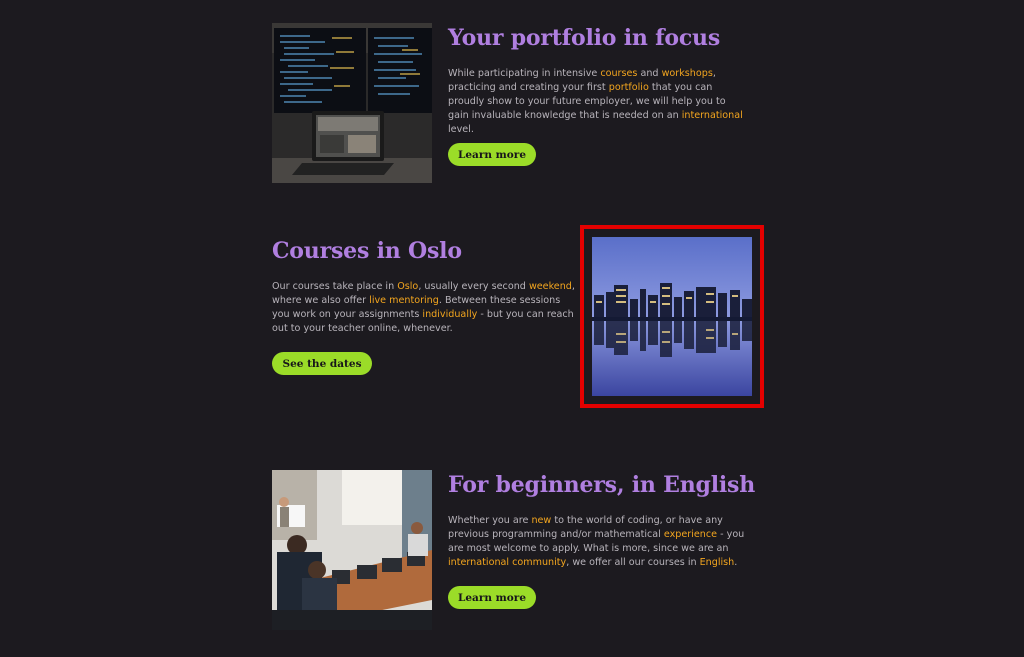 The image size is (1024, 657). What do you see at coordinates (404, 300) in the screenshot?
I see `highlighted-term: live mentoring` at bounding box center [404, 300].